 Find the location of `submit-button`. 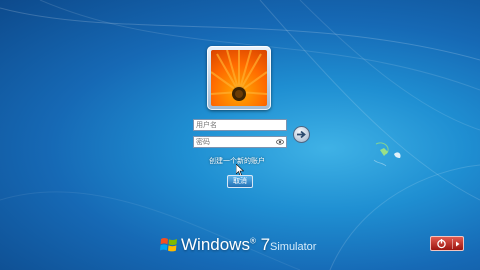

submit-button is located at coordinates (301, 134).